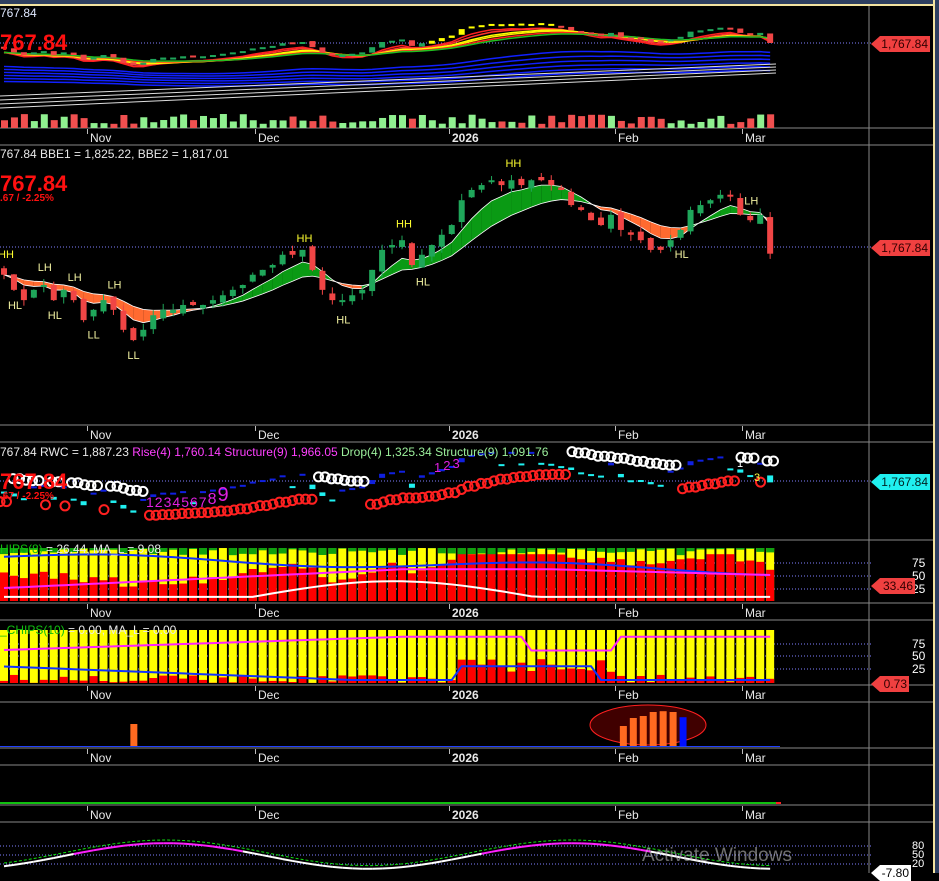  What do you see at coordinates (100, 435) in the screenshot?
I see `date-label-nov: Nov` at bounding box center [100, 435].